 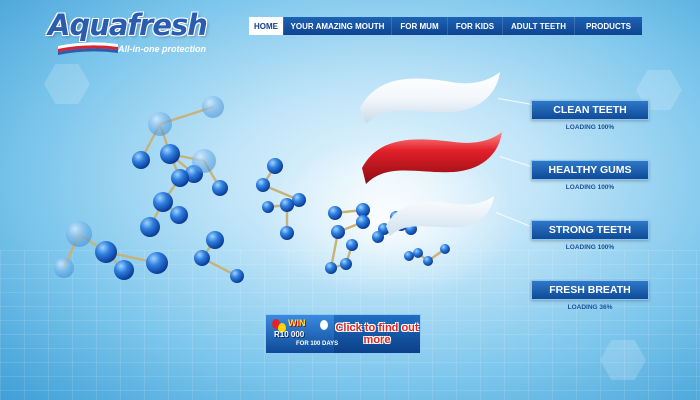 What do you see at coordinates (337, 26) in the screenshot?
I see `nav-item-your-amazing-mouth: YOUR AMAZING MOUTH` at bounding box center [337, 26].